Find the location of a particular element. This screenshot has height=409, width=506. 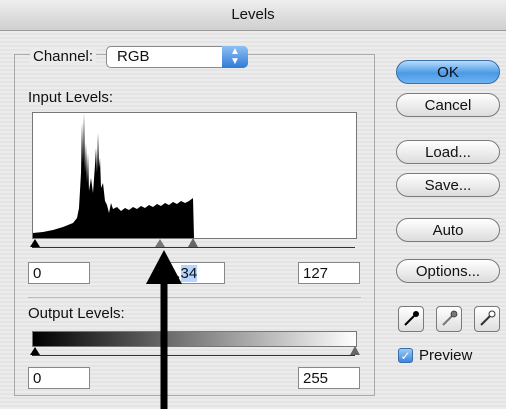

output-white-value: 255 is located at coordinates (316, 378).